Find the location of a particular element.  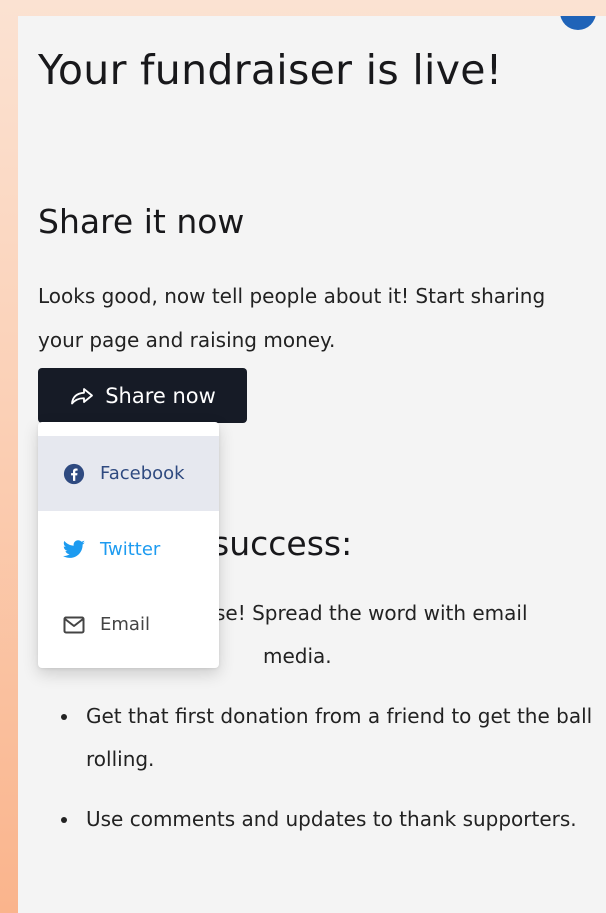

page-title: Your fundraiser is live! is located at coordinates (270, 70).